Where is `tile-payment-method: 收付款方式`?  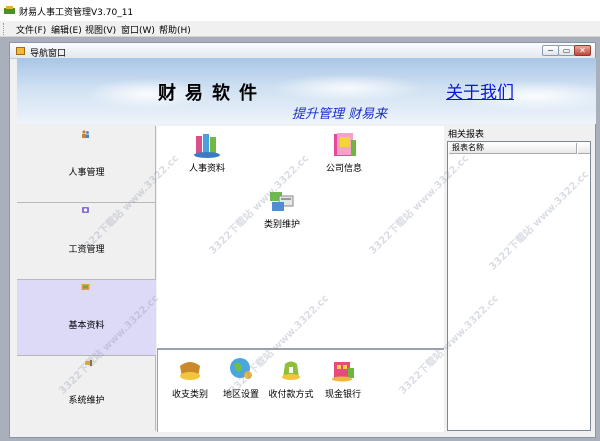 tile-payment-method: 收付款方式 is located at coordinates (291, 378).